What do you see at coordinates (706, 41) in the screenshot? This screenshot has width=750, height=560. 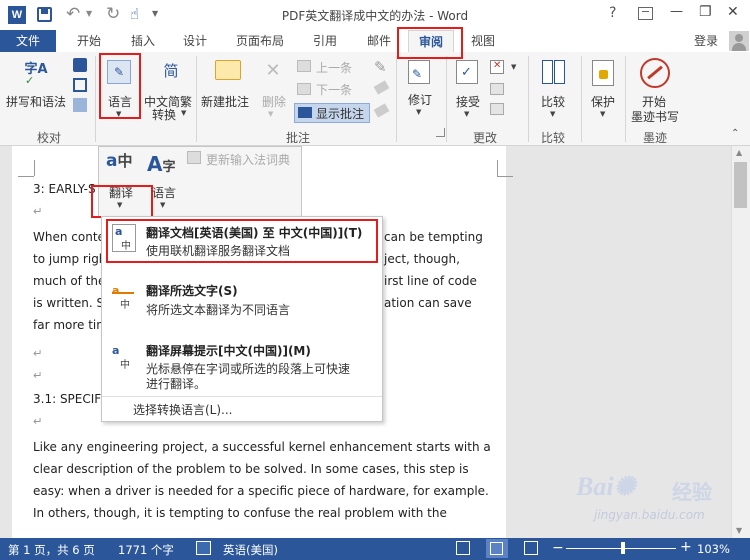 I see `login-link: 登录` at bounding box center [706, 41].